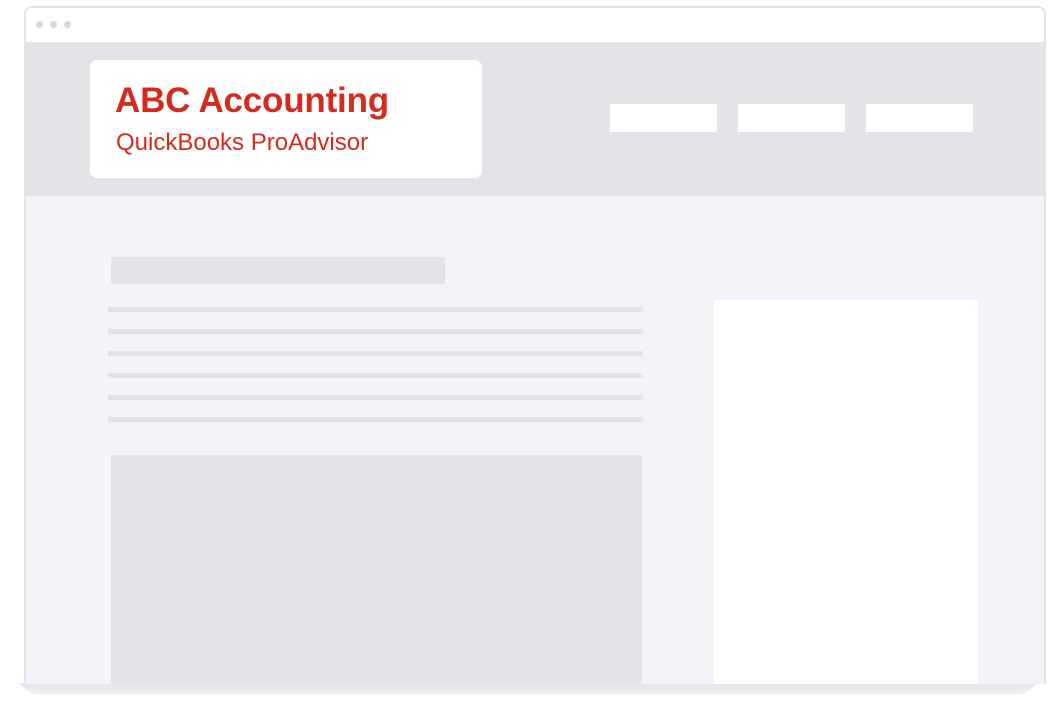  Describe the element at coordinates (252, 100) in the screenshot. I see `brand-name: ABC Accounting` at that location.